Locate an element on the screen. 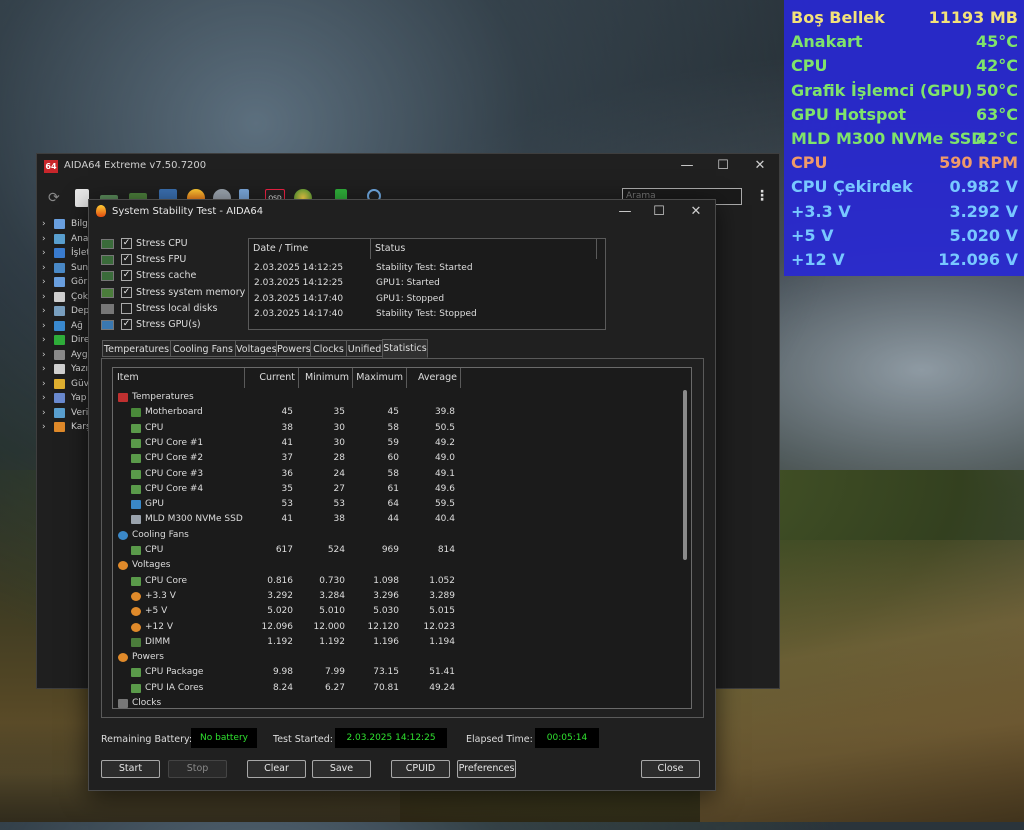 This screenshot has width=1024, height=830. table-row: GPU 53 53 64 59.5 is located at coordinates (398, 504).